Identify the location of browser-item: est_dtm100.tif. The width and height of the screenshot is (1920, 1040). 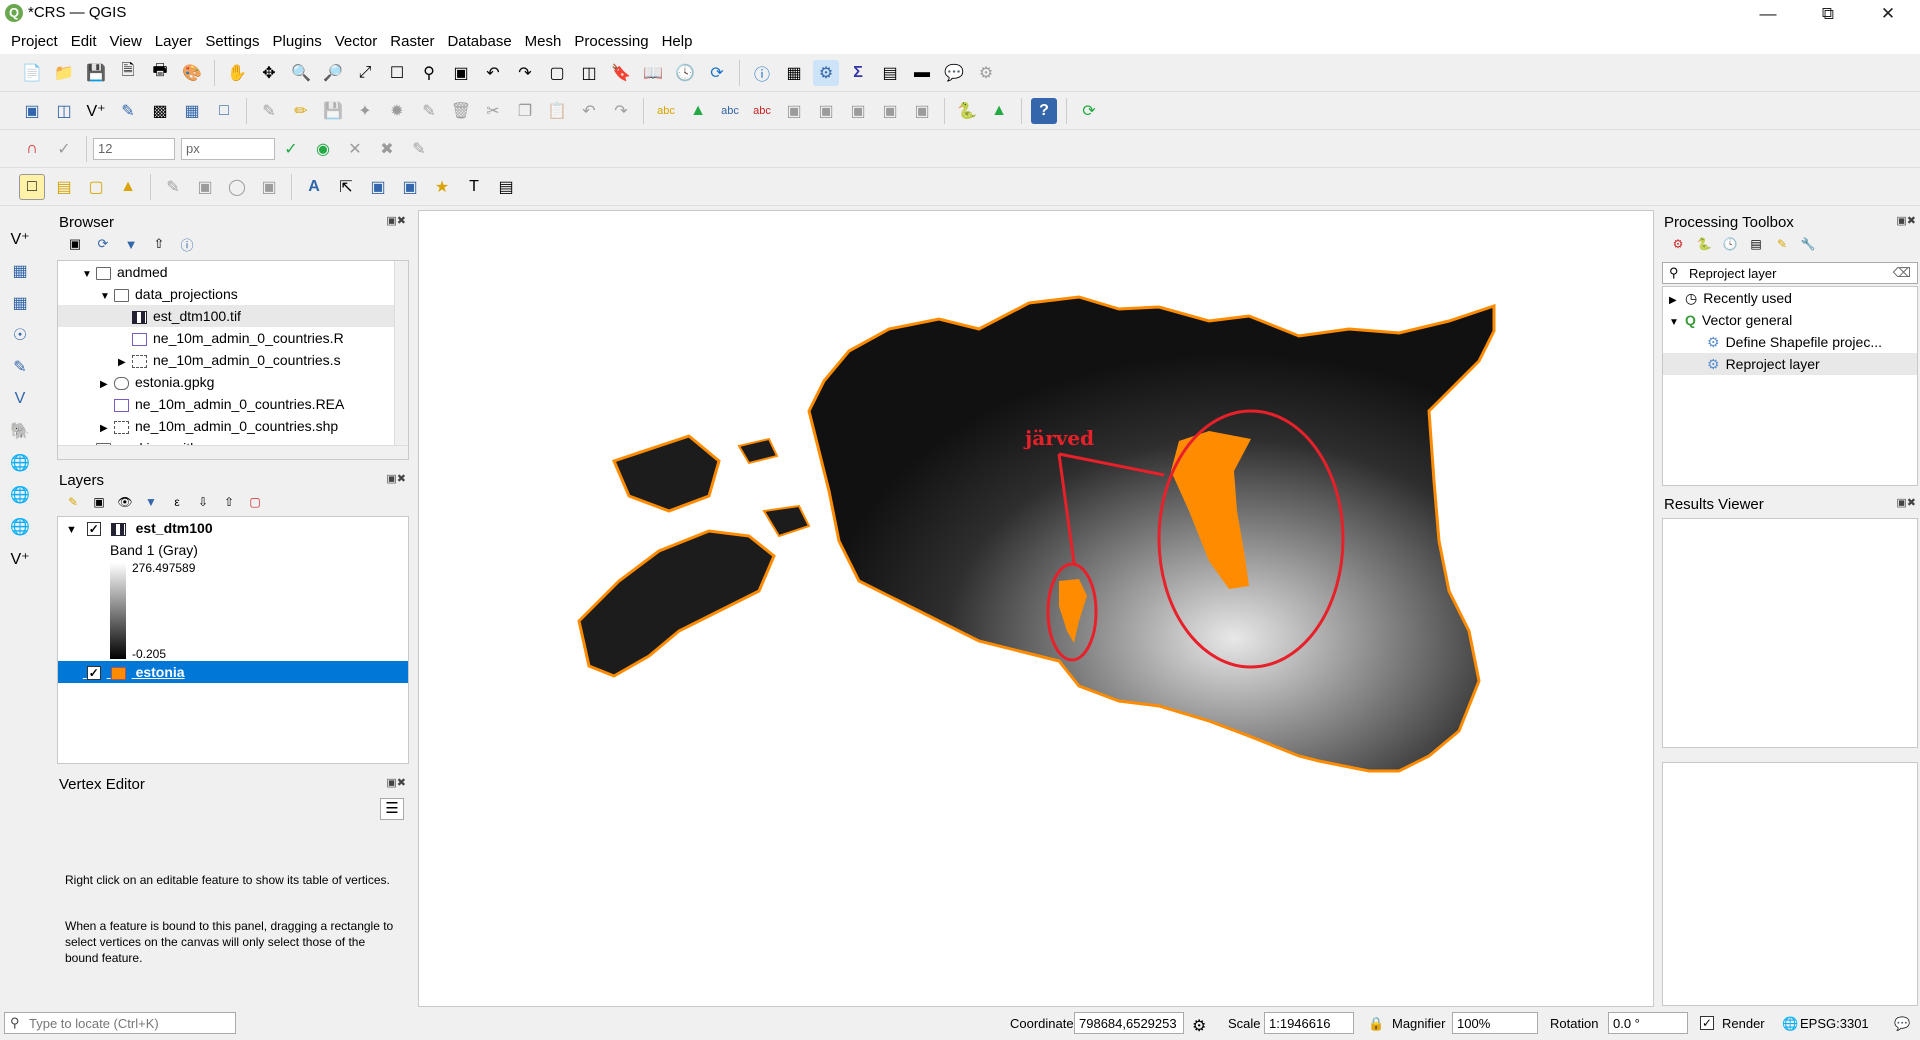
(233, 316).